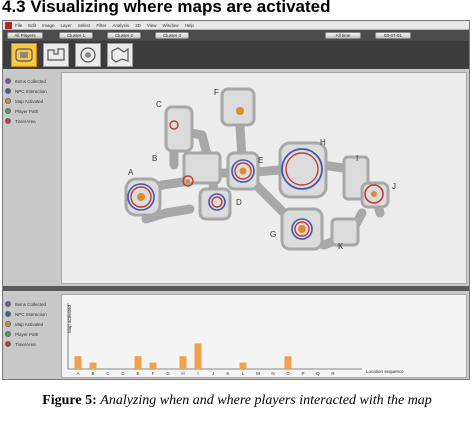 This screenshot has height=432, width=474. What do you see at coordinates (137, 373) in the screenshot?
I see `chart-tick-label: E` at bounding box center [137, 373].